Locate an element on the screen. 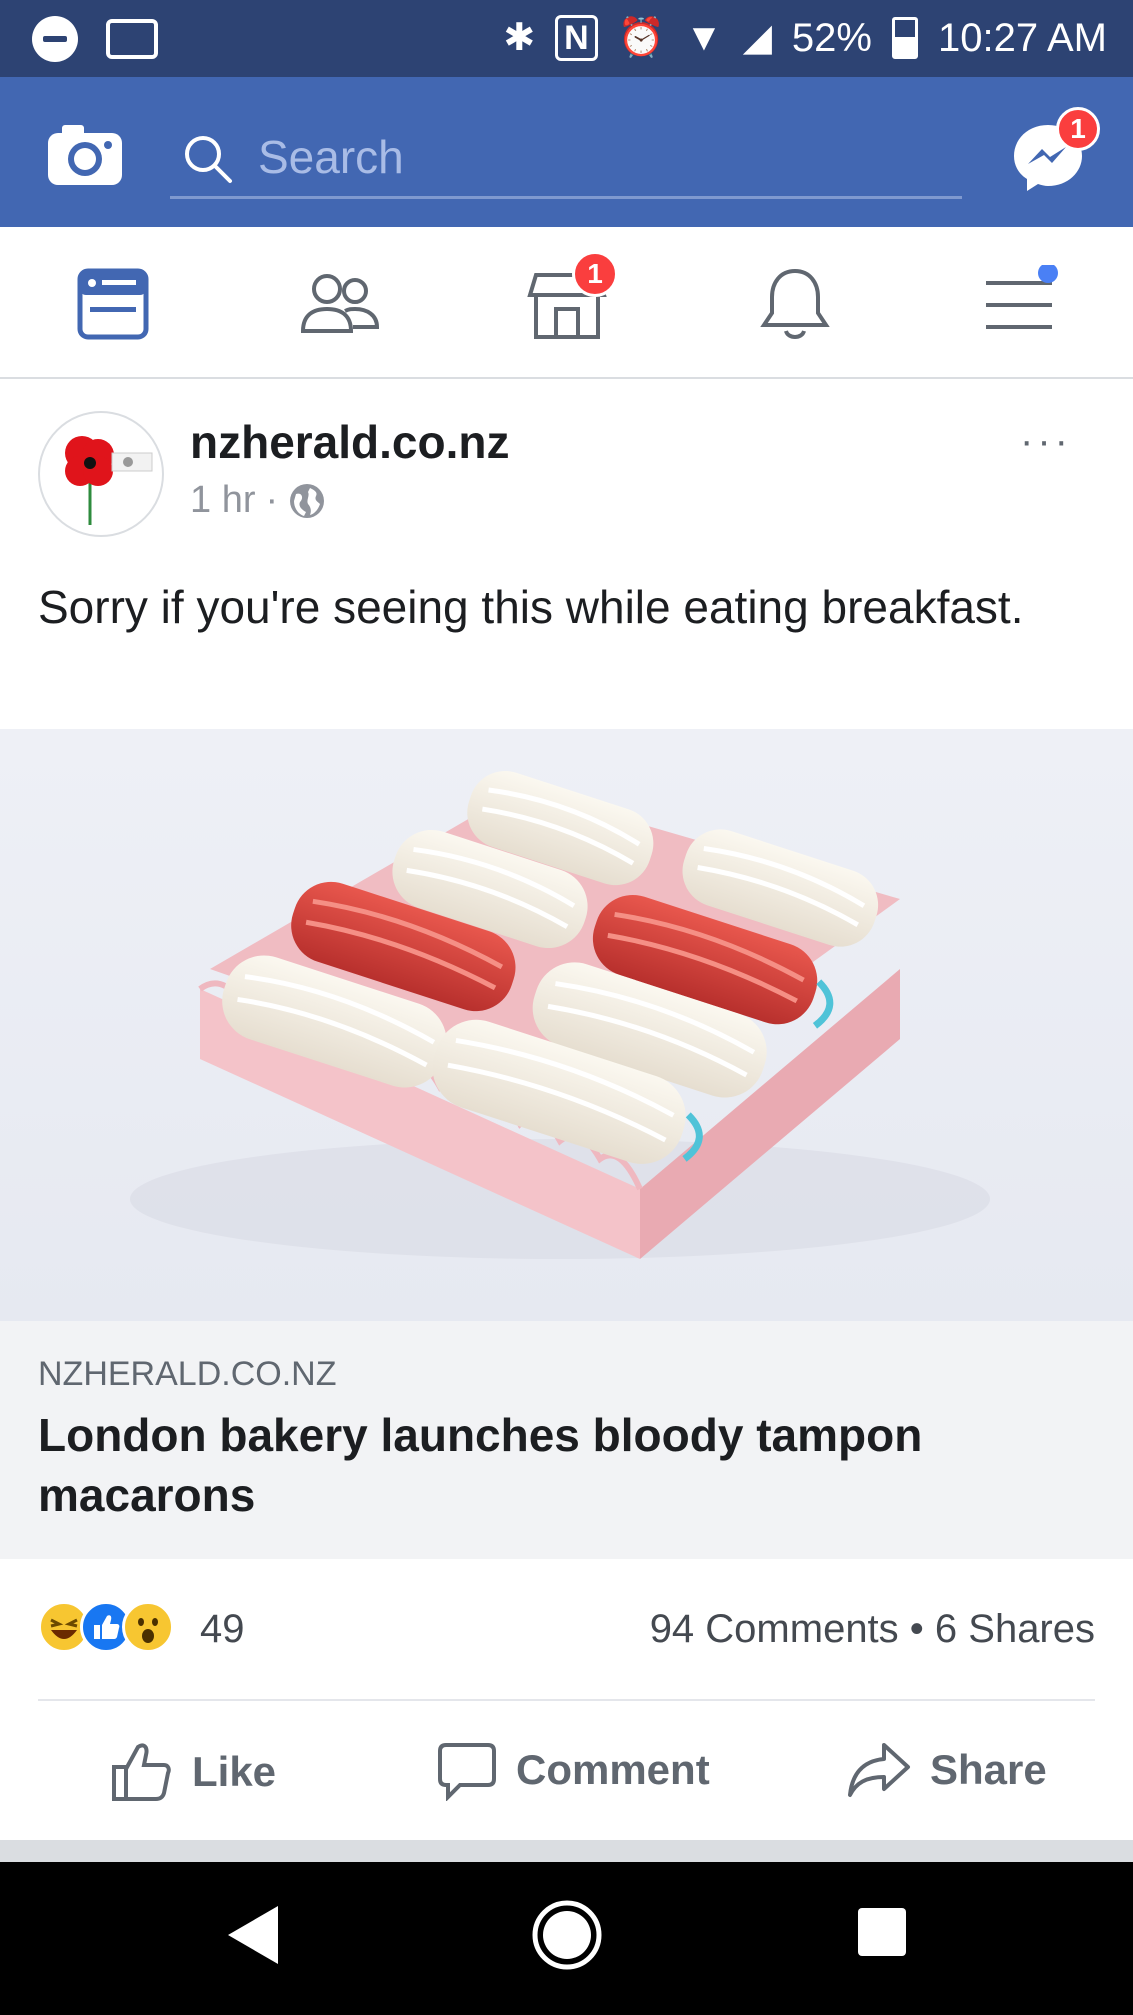 This screenshot has width=1133, height=2015. camera-button is located at coordinates (85, 154).